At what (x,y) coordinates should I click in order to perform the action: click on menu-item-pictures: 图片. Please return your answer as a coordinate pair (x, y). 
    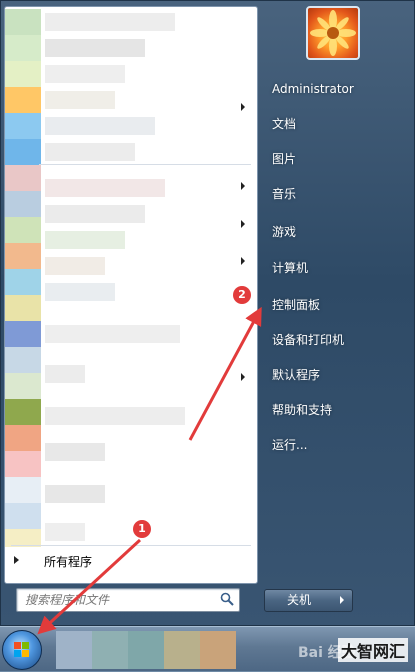
    Looking at the image, I should click on (334, 159).